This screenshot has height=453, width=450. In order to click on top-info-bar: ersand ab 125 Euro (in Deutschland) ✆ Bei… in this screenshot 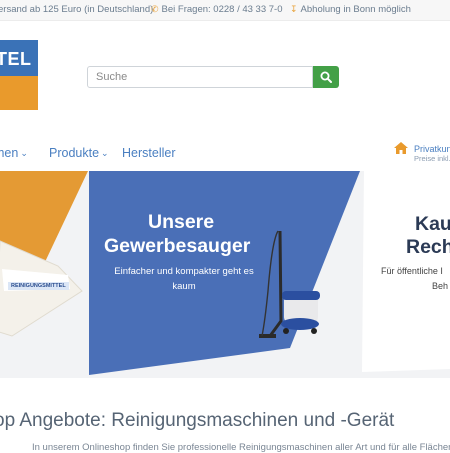, I will do `click(225, 10)`.